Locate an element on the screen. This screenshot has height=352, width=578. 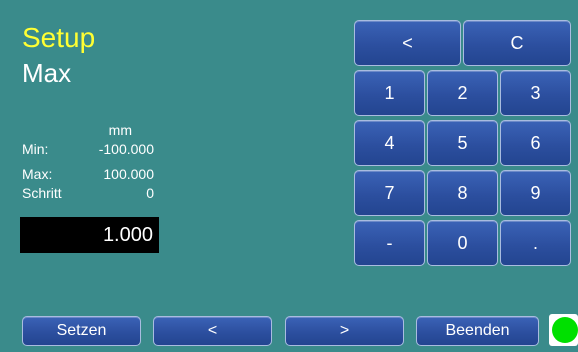
value-input: 1.000 is located at coordinates (89, 235).